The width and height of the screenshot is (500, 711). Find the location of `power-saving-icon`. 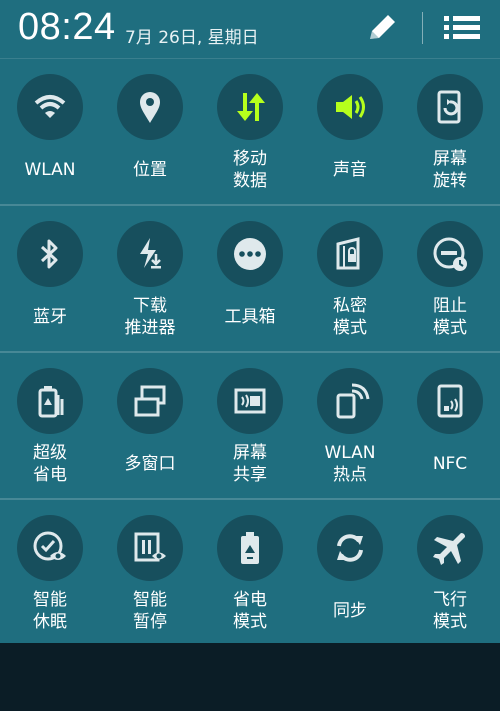

power-saving-icon is located at coordinates (250, 548).